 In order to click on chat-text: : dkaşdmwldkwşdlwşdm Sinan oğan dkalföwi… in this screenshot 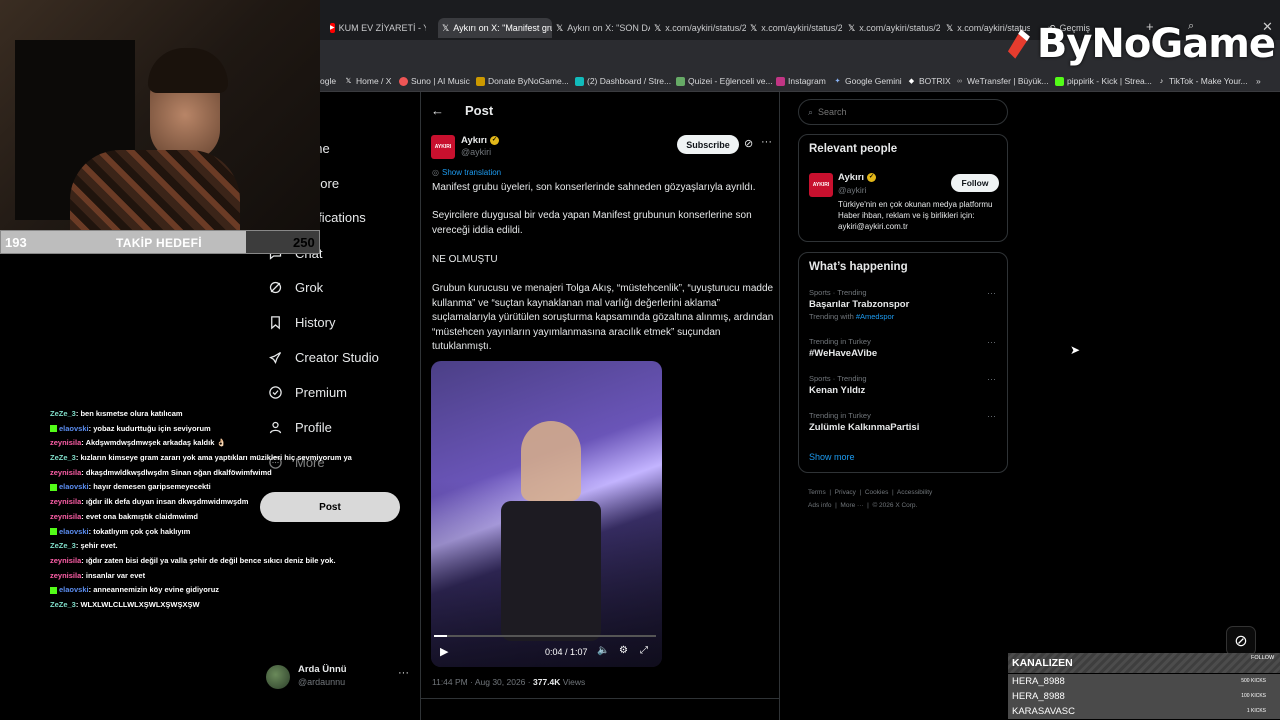, I will do `click(176, 472)`.